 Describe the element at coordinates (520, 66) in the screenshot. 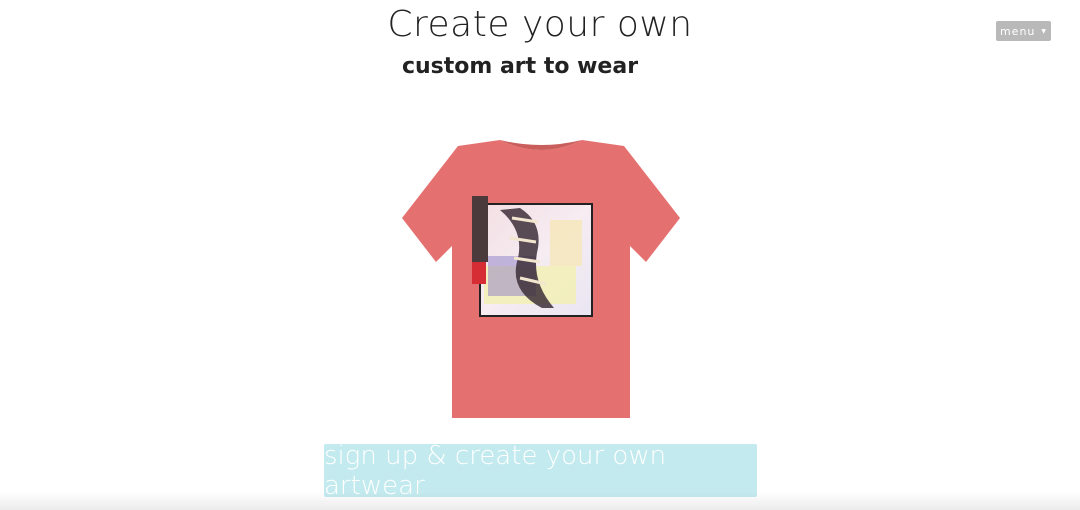

I see `page-subtitle: custom art to wear` at that location.